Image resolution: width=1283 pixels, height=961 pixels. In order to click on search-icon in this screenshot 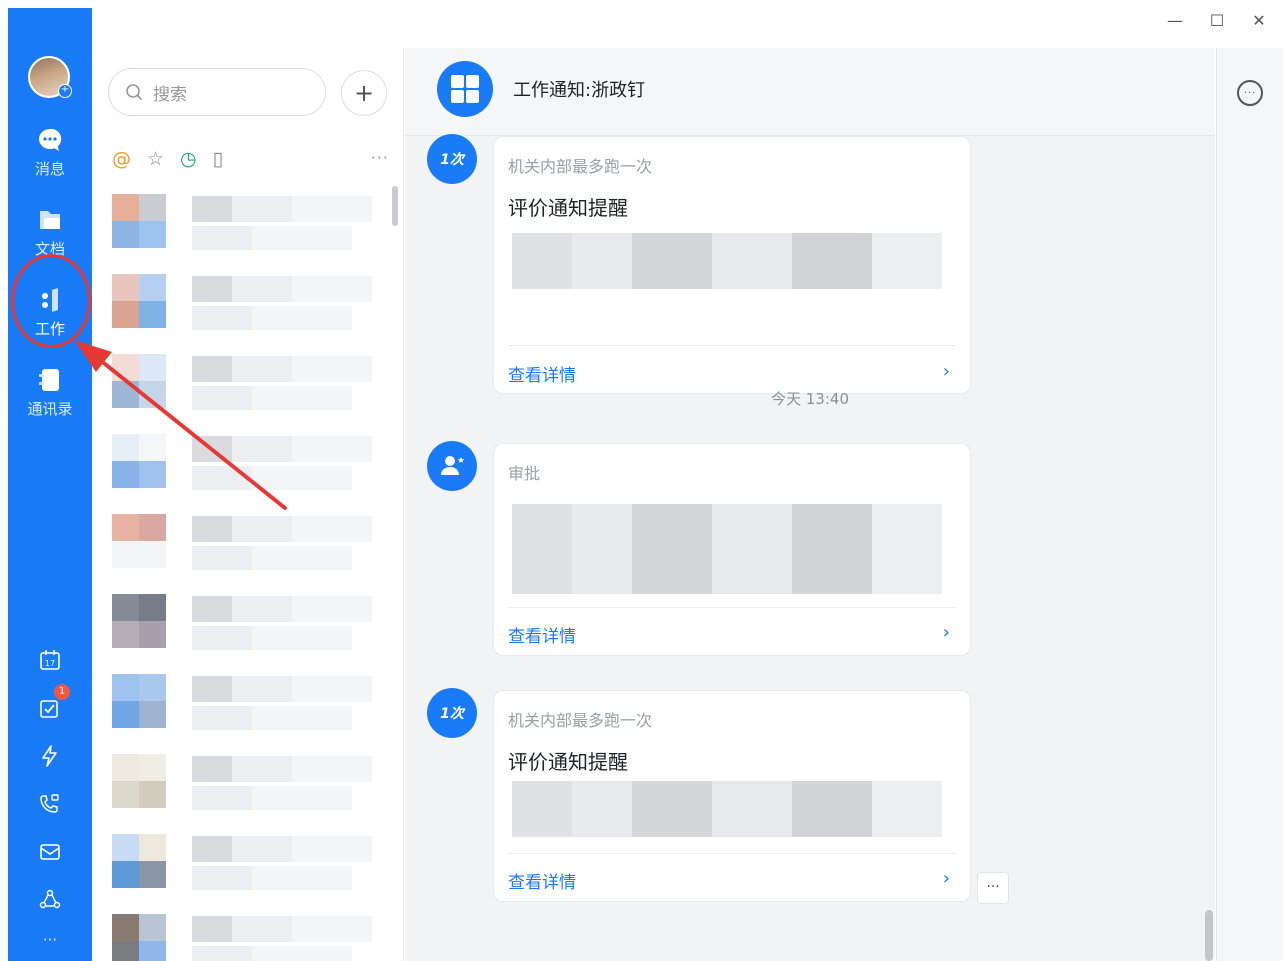, I will do `click(134, 92)`.